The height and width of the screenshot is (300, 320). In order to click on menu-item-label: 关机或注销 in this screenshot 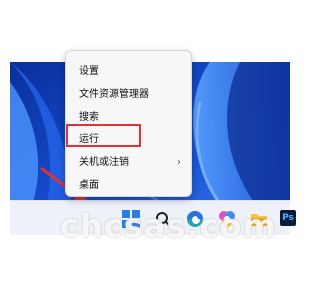, I will do `click(104, 162)`.